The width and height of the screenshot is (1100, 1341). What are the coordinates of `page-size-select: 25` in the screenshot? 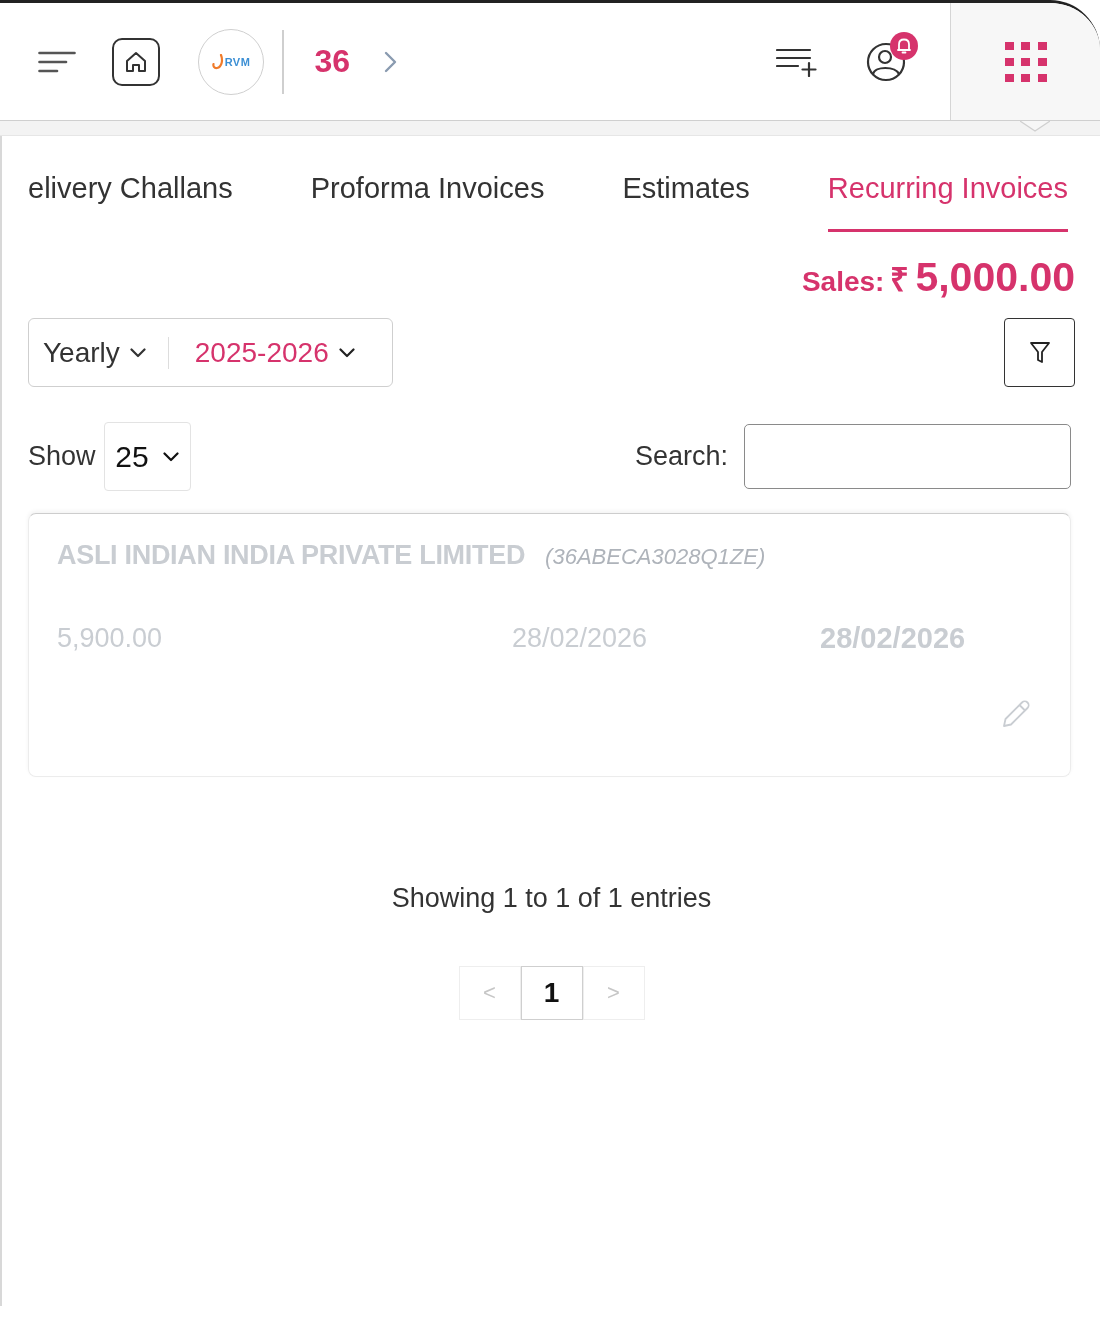 It's located at (147, 456).